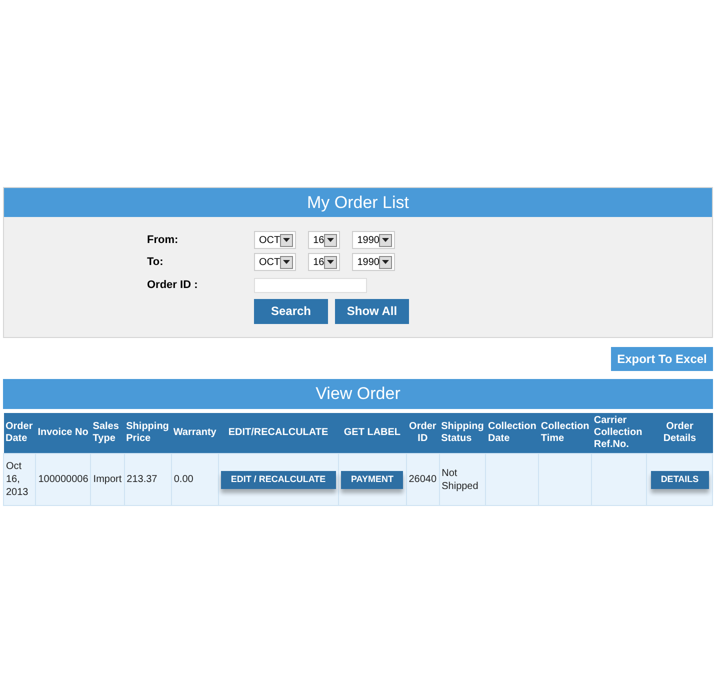 The image size is (725, 680). Describe the element at coordinates (679, 479) in the screenshot. I see `row-button: DETAILS` at that location.